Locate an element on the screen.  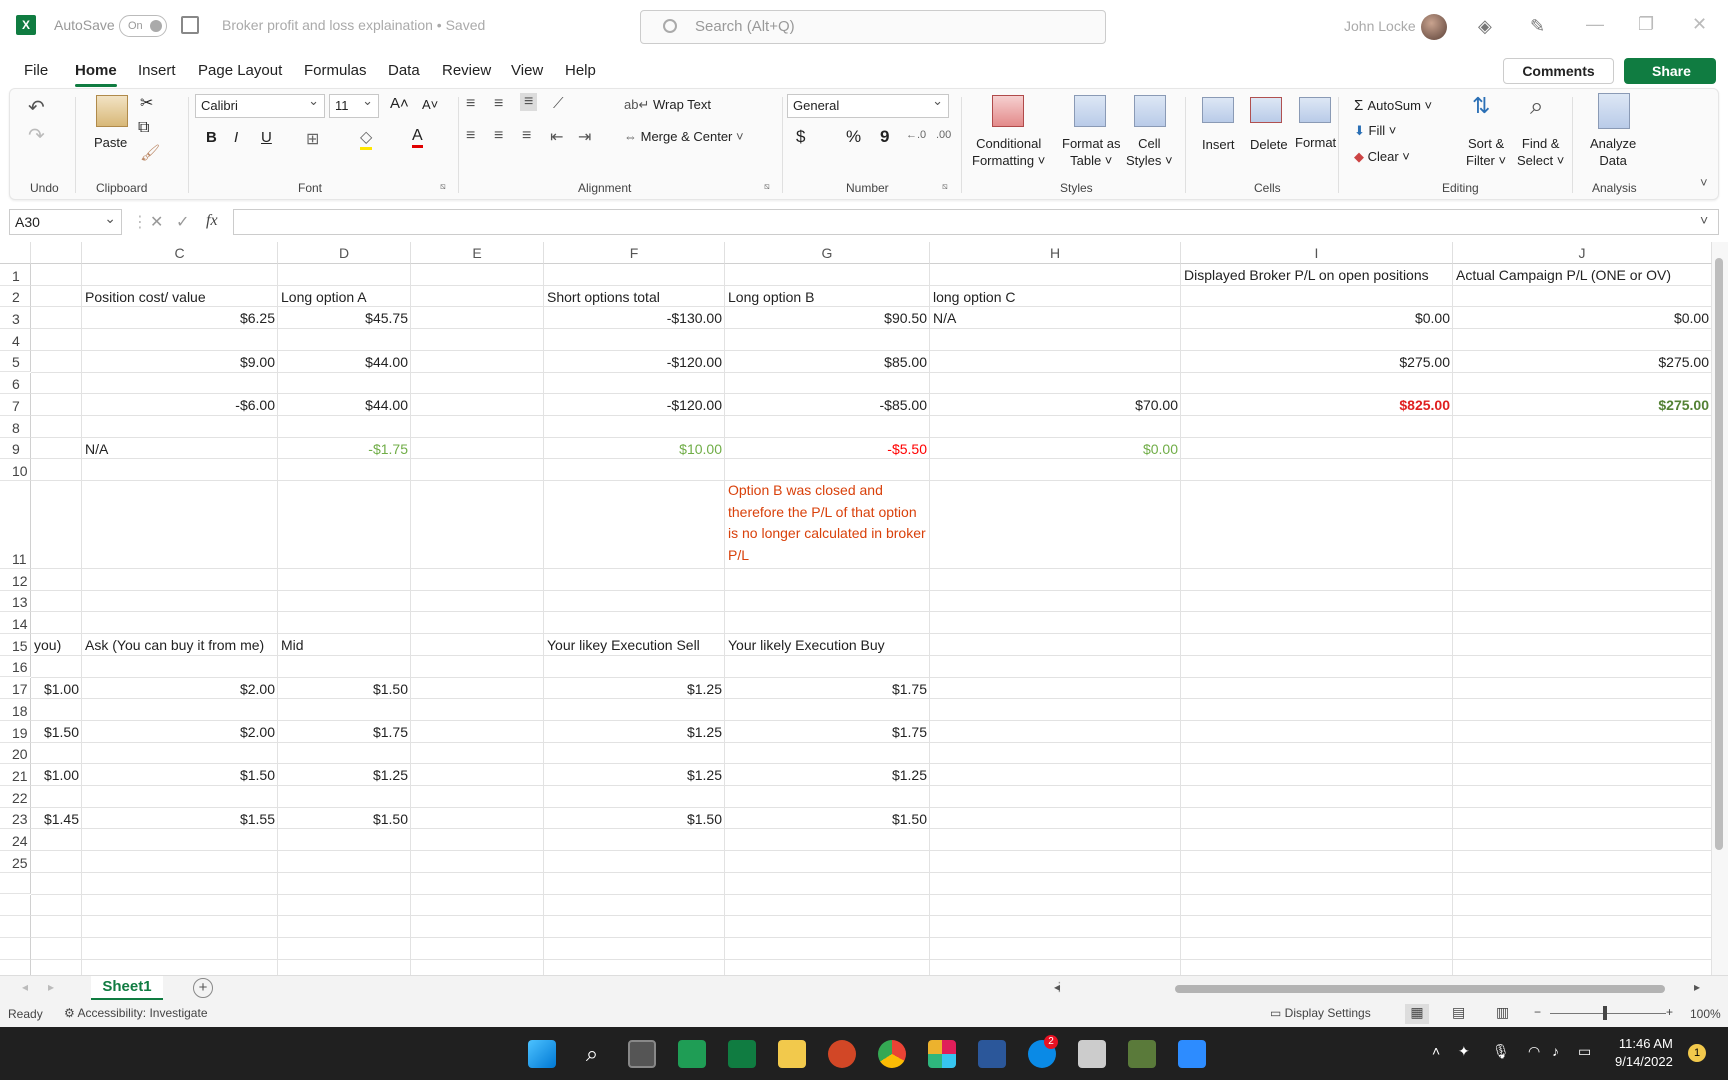
task-view-icon is located at coordinates (642, 1054).